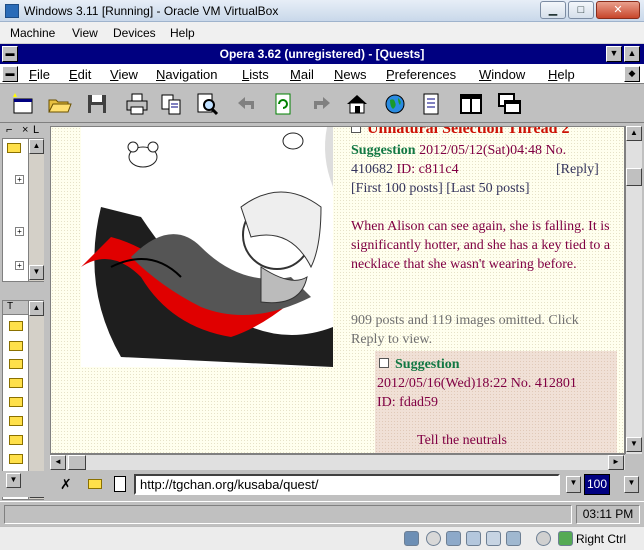 Image resolution: width=644 pixels, height=550 pixels. Describe the element at coordinates (36, 400) in the screenshot. I see `list-scrollbar: ▲ ▼` at that location.